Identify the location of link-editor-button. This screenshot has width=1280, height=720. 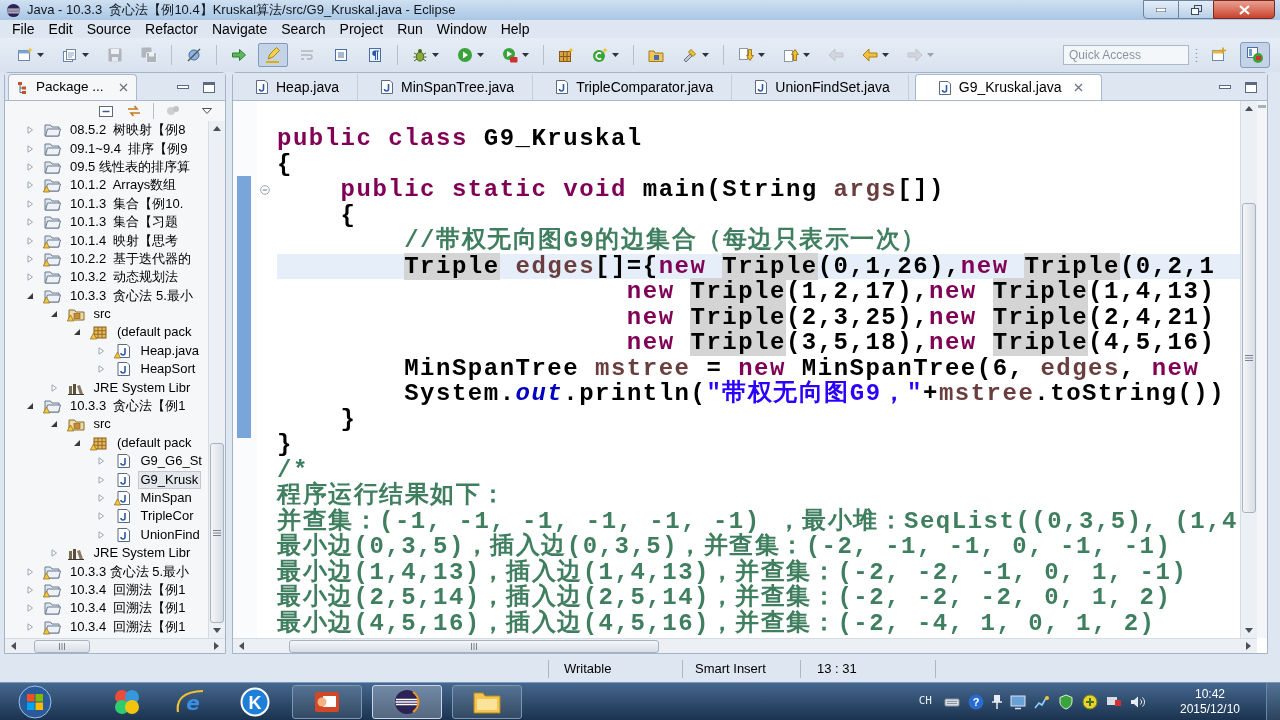
(134, 111).